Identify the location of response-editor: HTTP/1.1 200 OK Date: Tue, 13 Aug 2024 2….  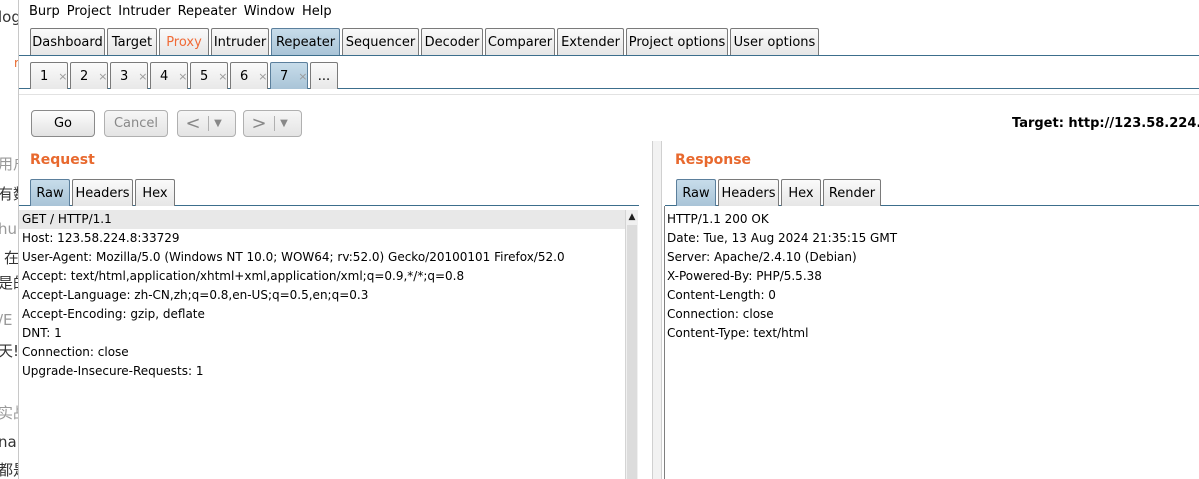
(931, 276).